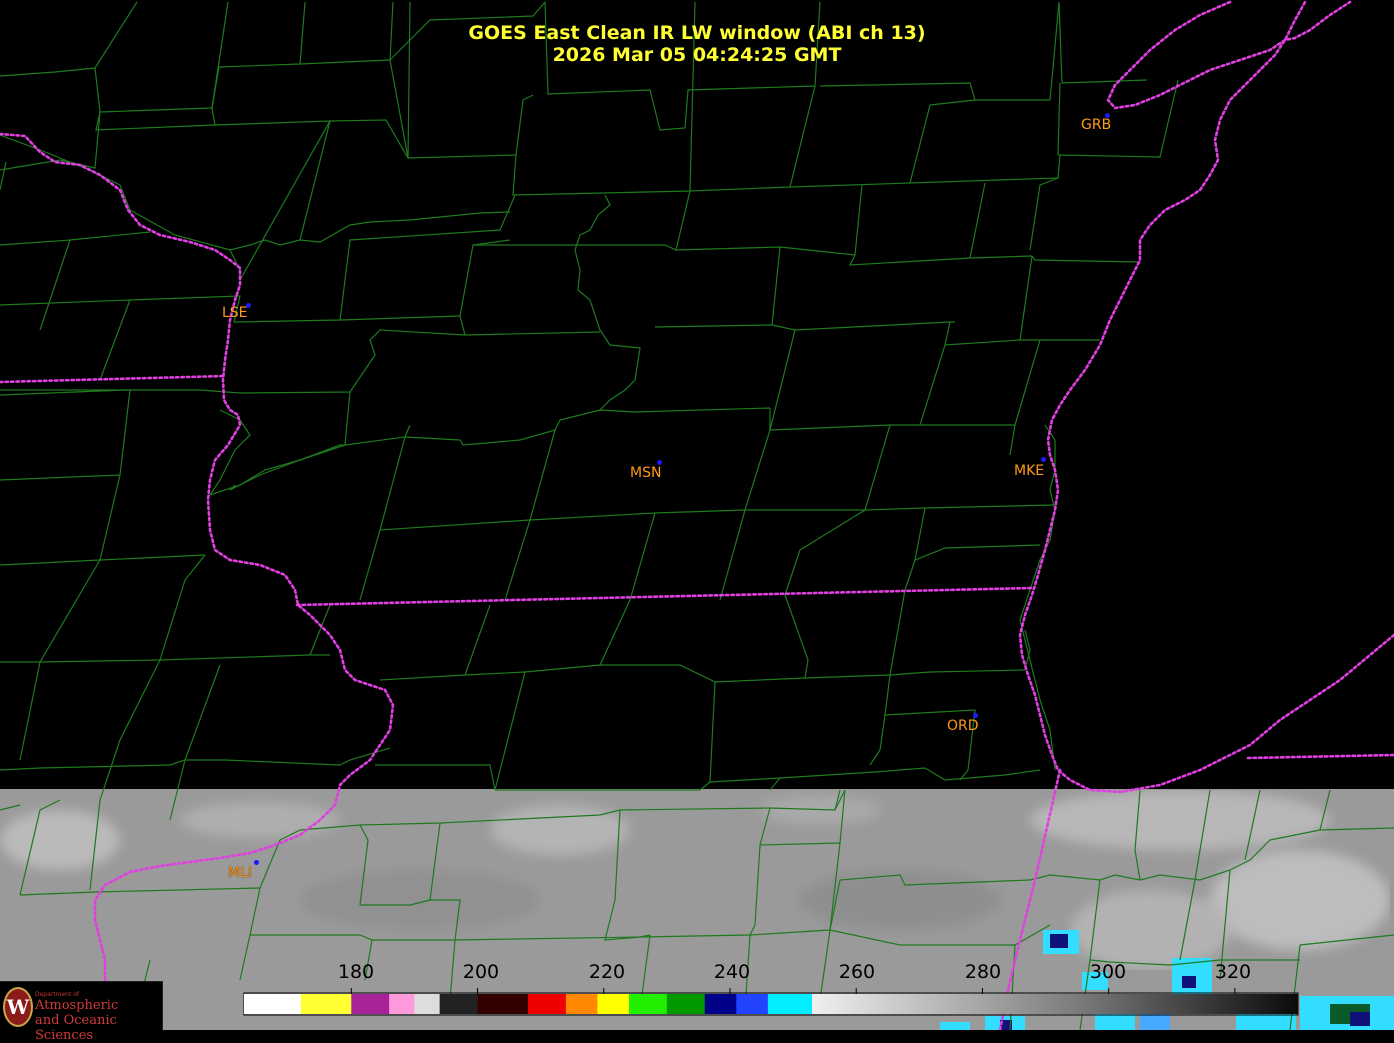 This screenshot has height=1043, width=1394. Describe the element at coordinates (235, 313) in the screenshot. I see `city-label-lse: LSE` at that location.